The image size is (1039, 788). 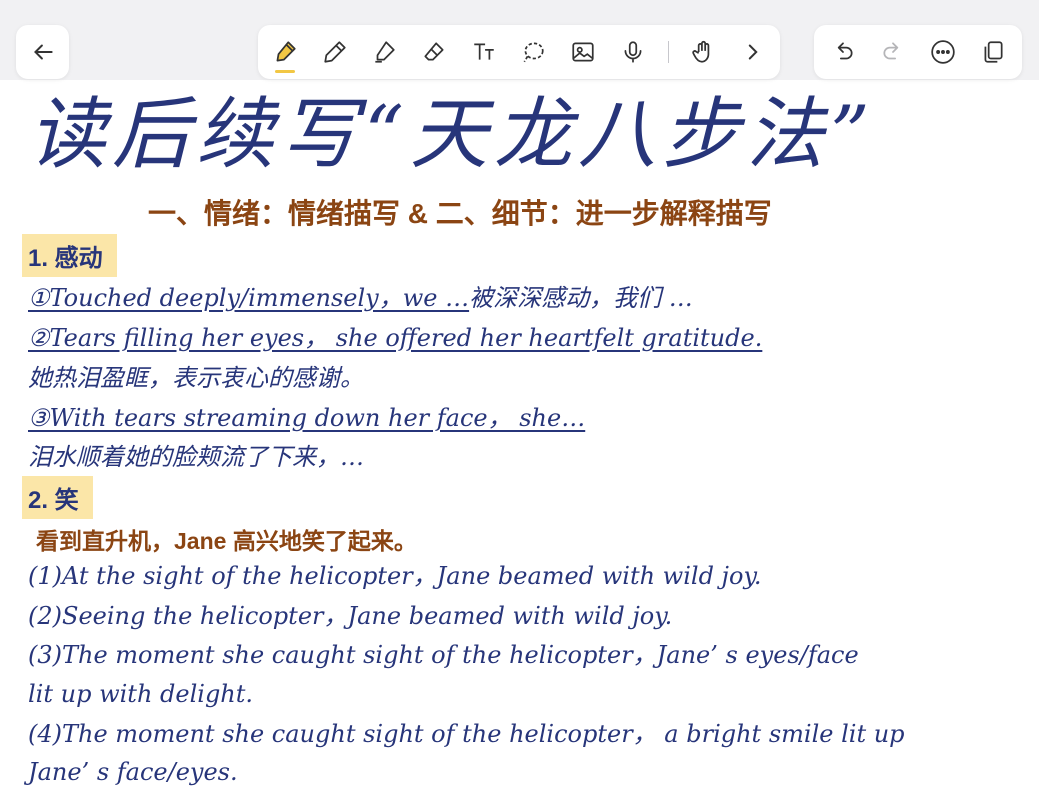 I want to click on toolbar, so click(x=519, y=40).